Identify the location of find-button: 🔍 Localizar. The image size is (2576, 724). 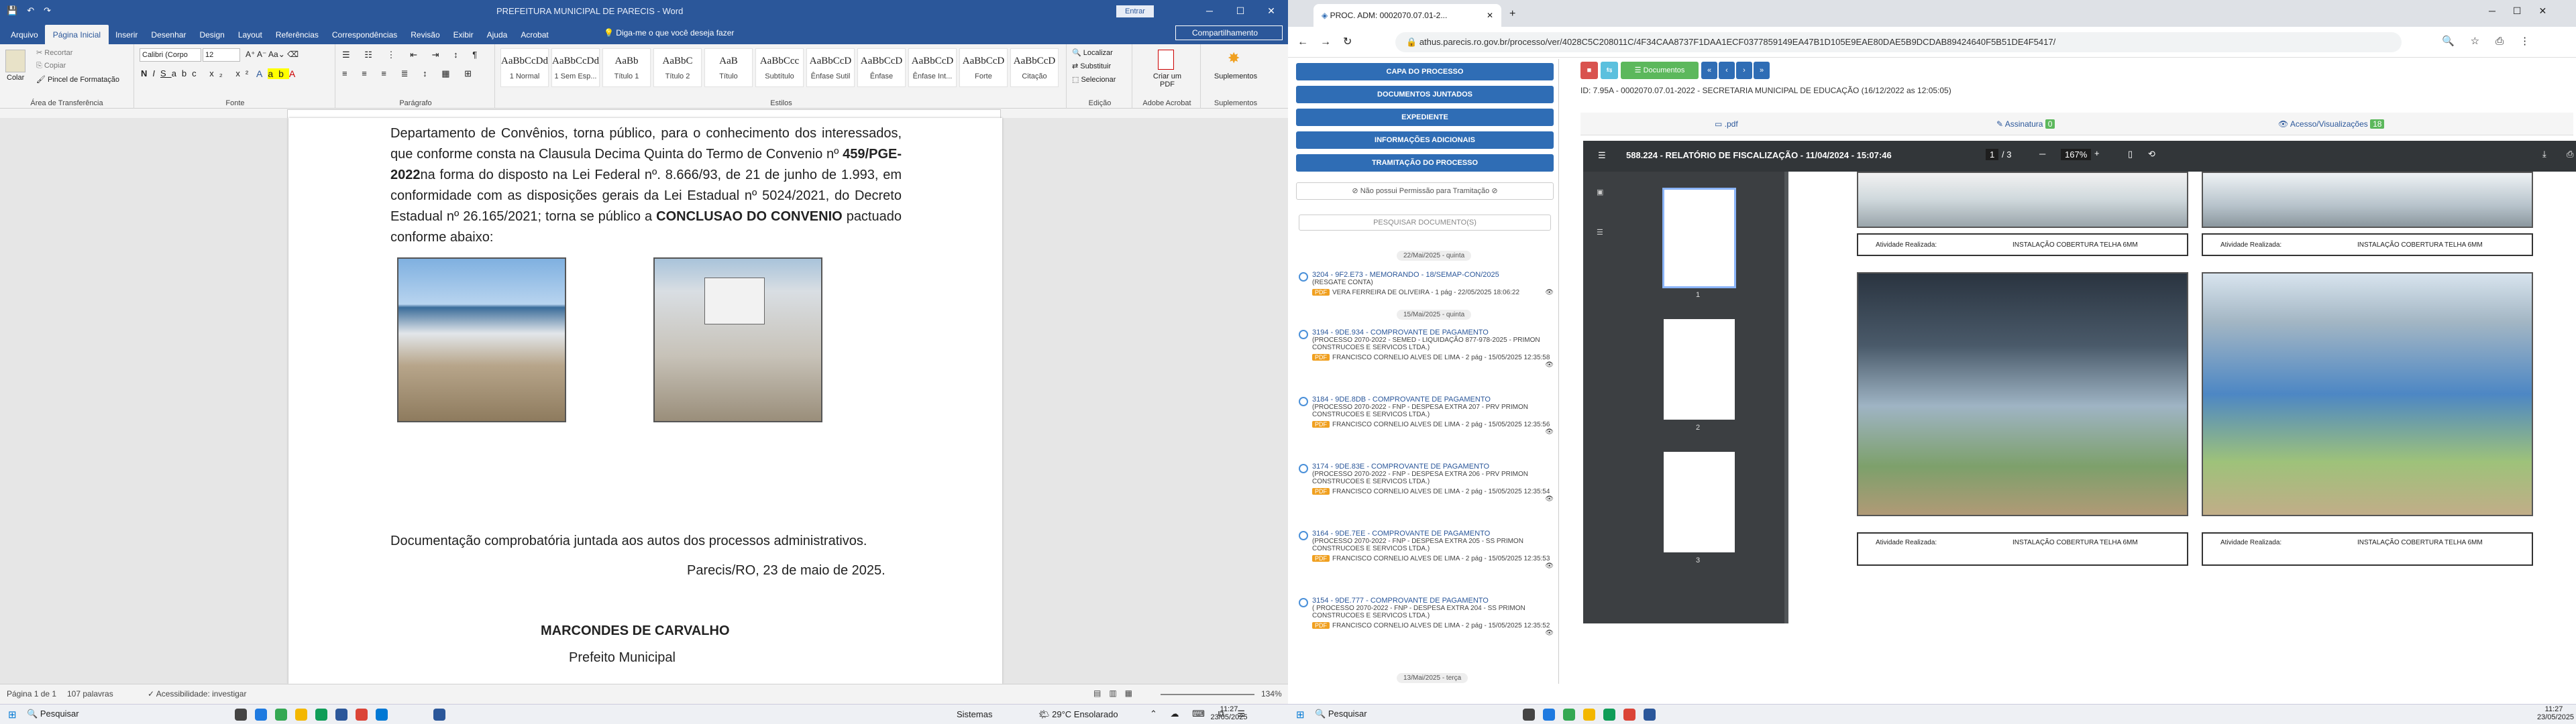
(1092, 52).